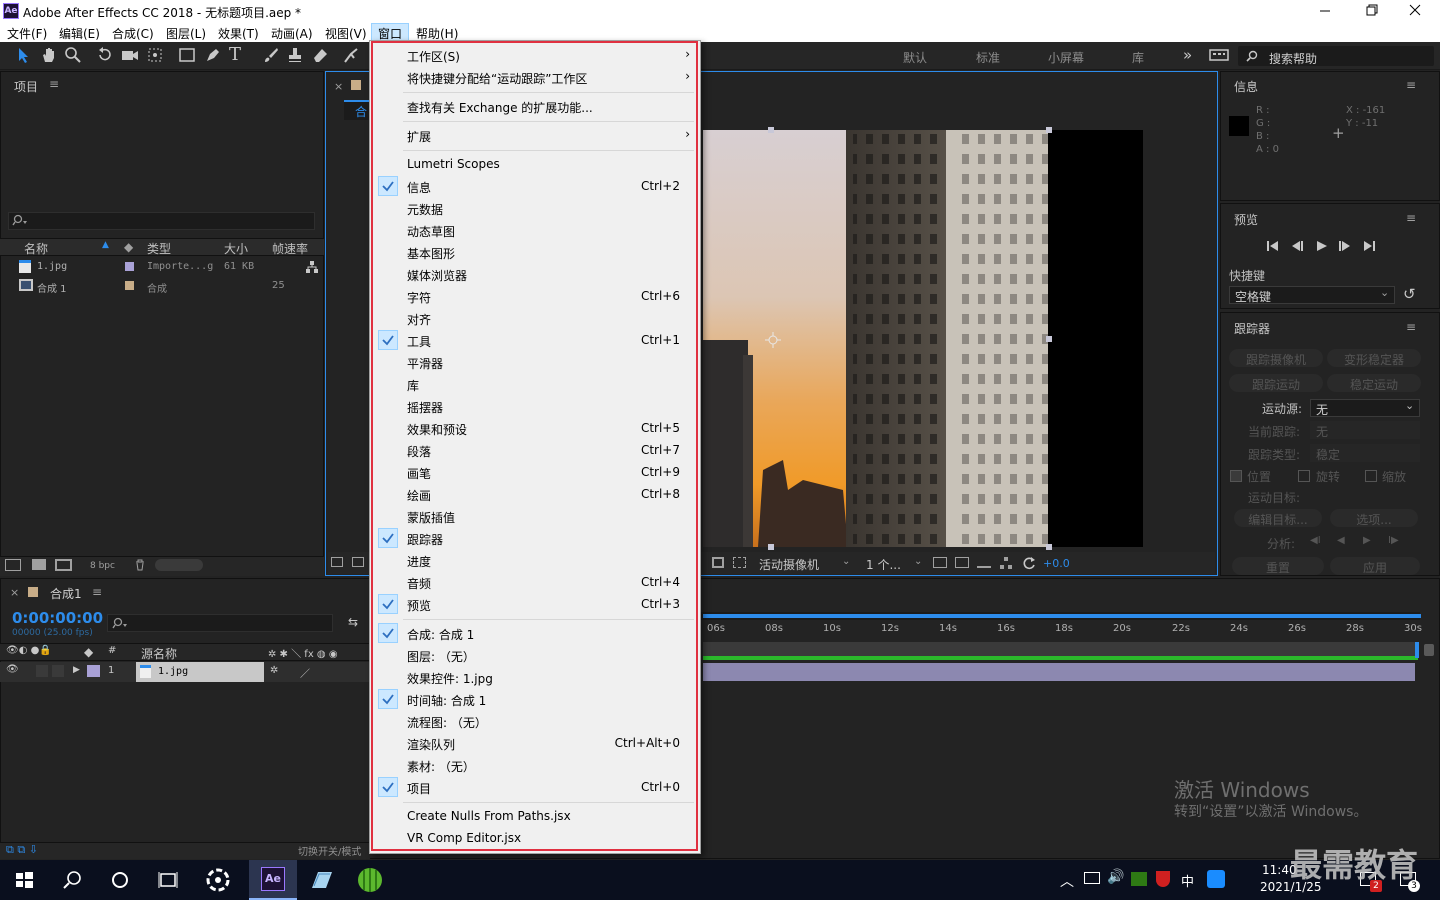  What do you see at coordinates (79, 33) in the screenshot?
I see `menu-edit: 编辑(E)` at bounding box center [79, 33].